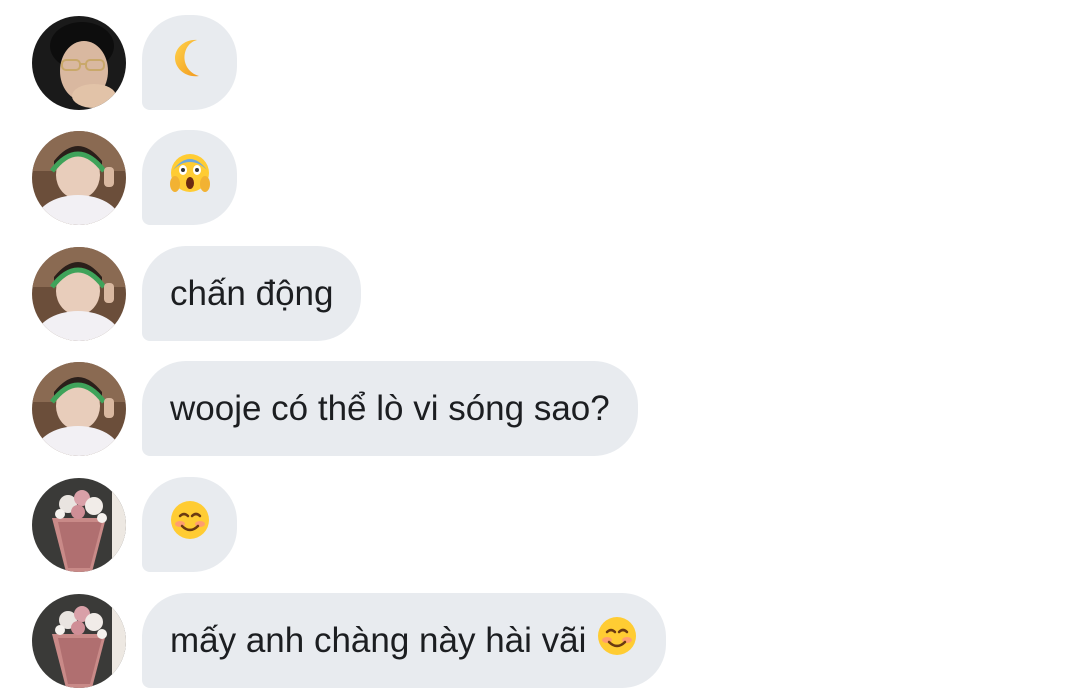 The image size is (1080, 697). Describe the element at coordinates (378, 640) in the screenshot. I see `message-text: mấy anh chàng này hài vãi` at that location.